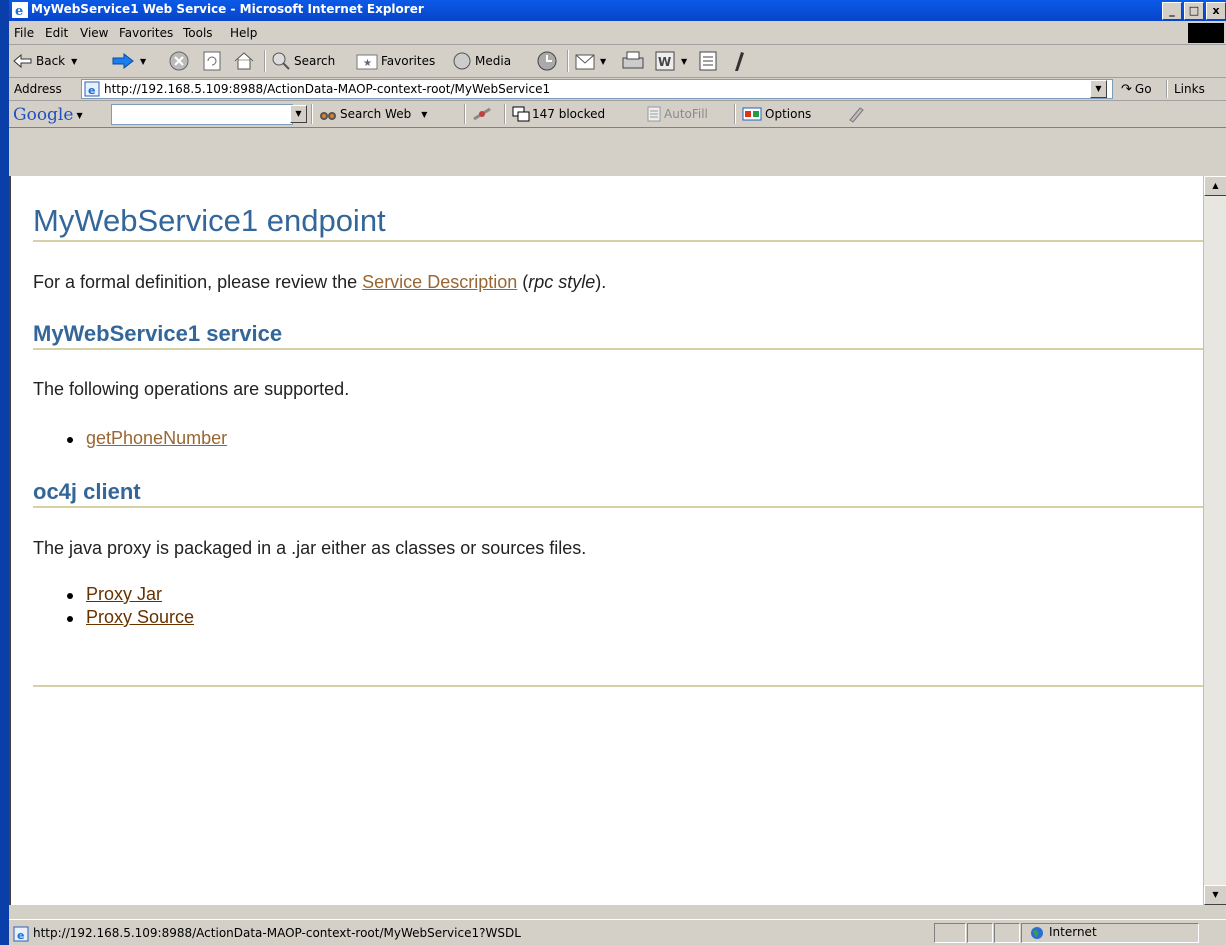 Image resolution: width=1226 pixels, height=945 pixels. I want to click on google-search-input, so click(202, 114).